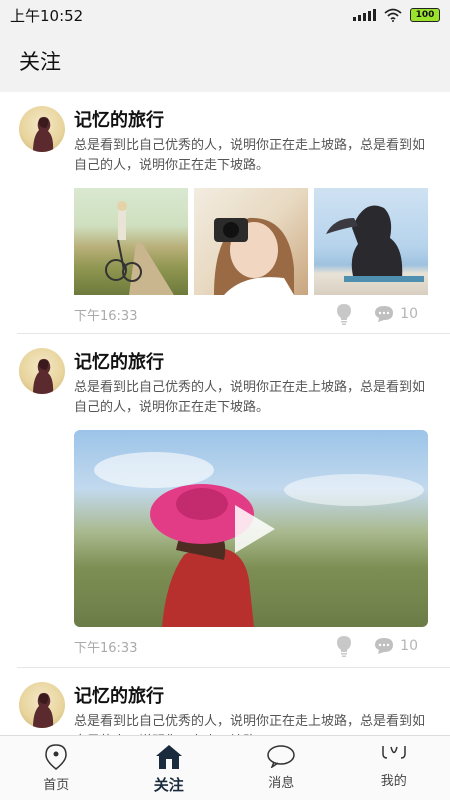 This screenshot has width=450, height=800. I want to click on nav-item-follow: 关注, so click(169, 768).